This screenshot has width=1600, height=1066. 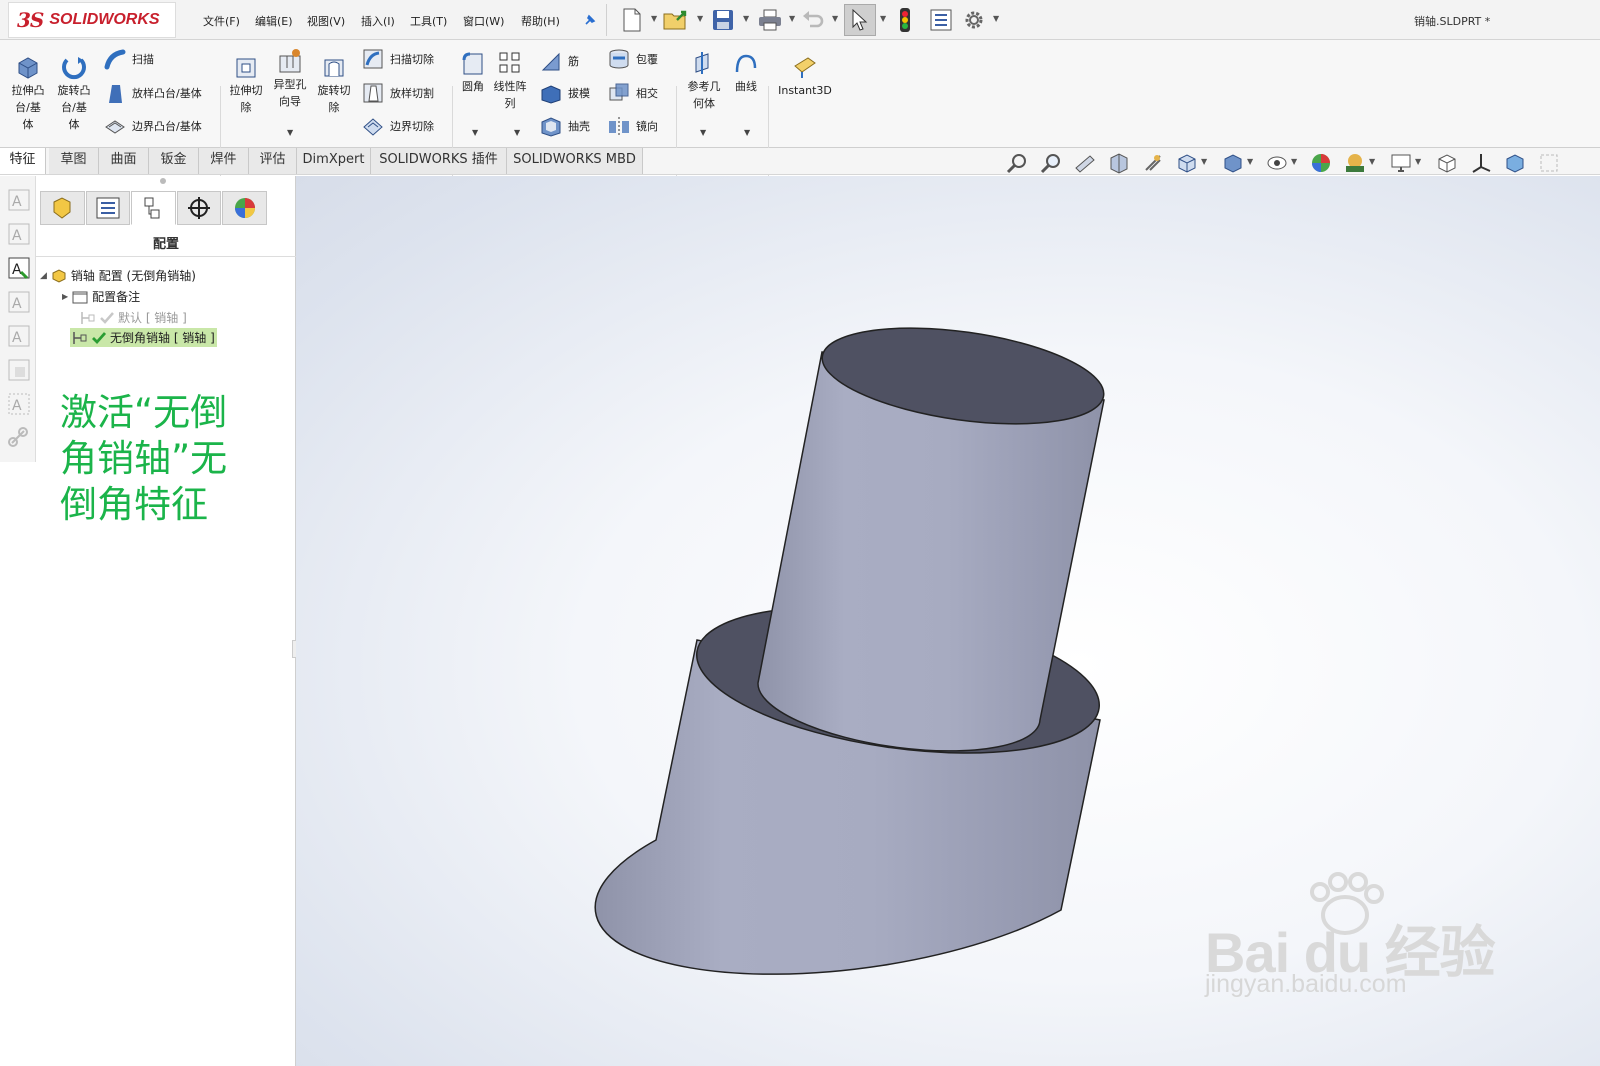 I want to click on menu-window: 窗口(W), so click(x=483, y=21).